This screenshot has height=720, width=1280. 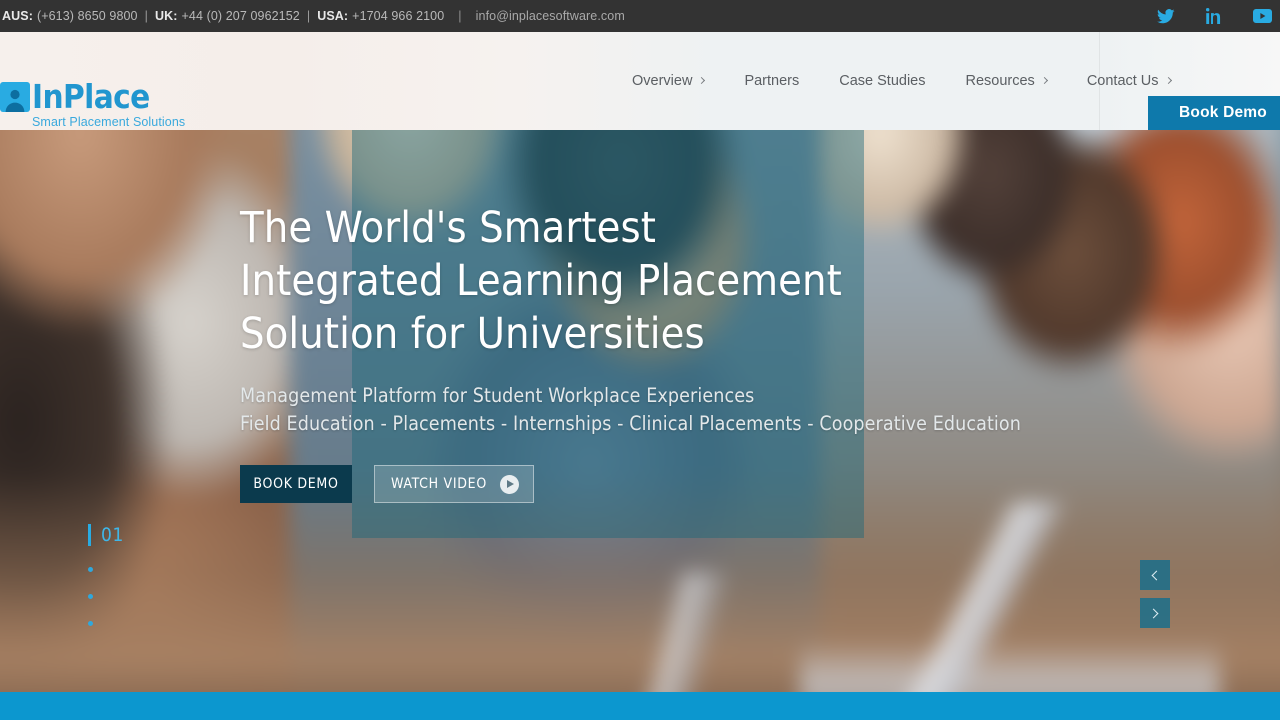 I want to click on contact-phone-uk: +44 (0) 207 0962152, so click(x=241, y=16).